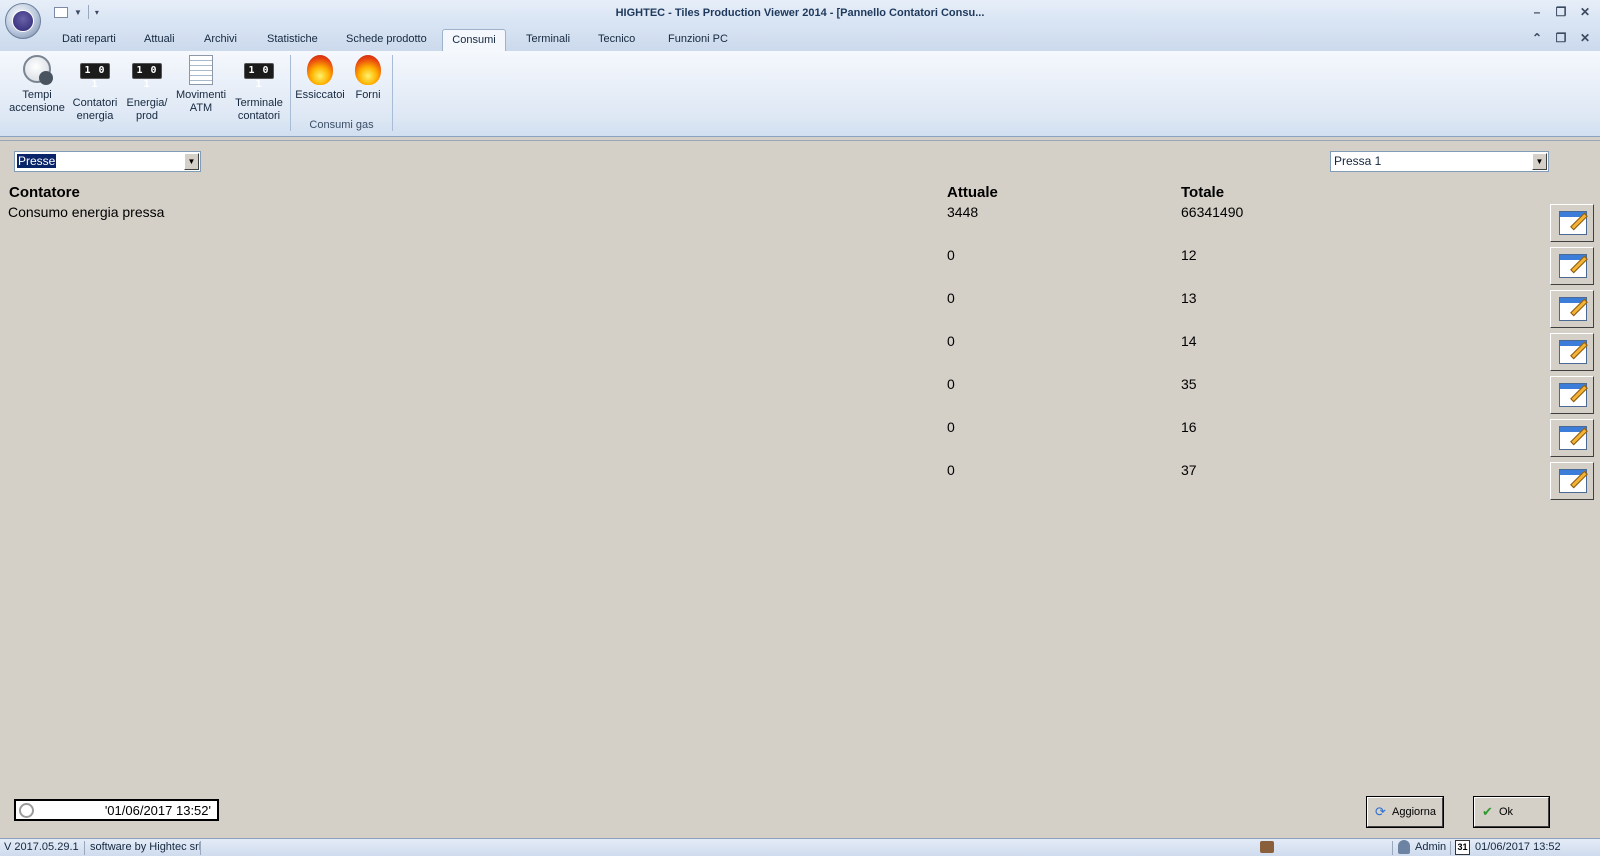  Describe the element at coordinates (320, 70) in the screenshot. I see `flame-icon` at that location.